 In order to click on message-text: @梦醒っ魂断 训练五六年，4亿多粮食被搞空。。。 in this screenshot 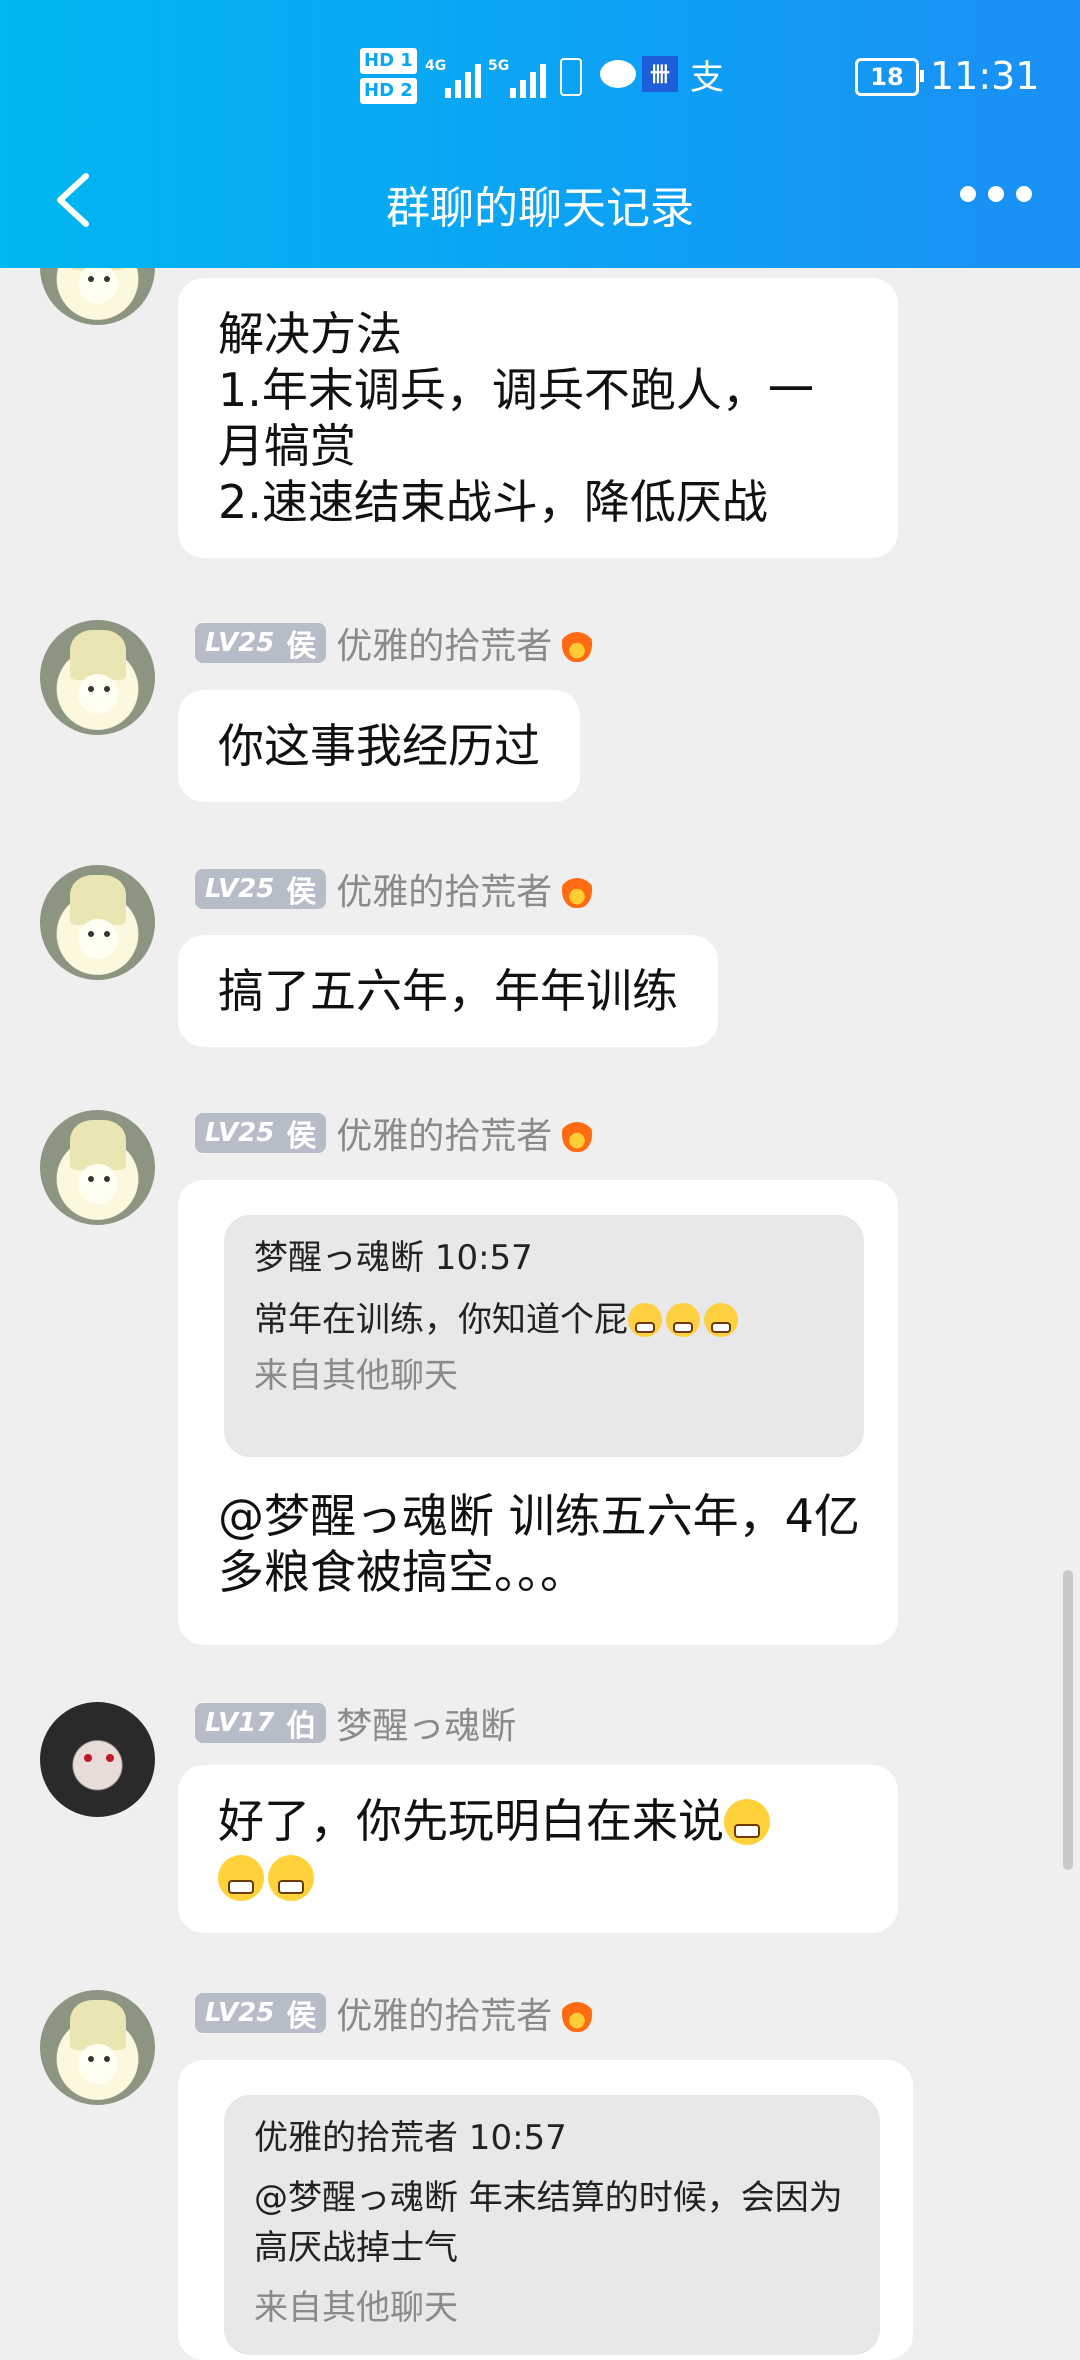, I will do `click(539, 1544)`.